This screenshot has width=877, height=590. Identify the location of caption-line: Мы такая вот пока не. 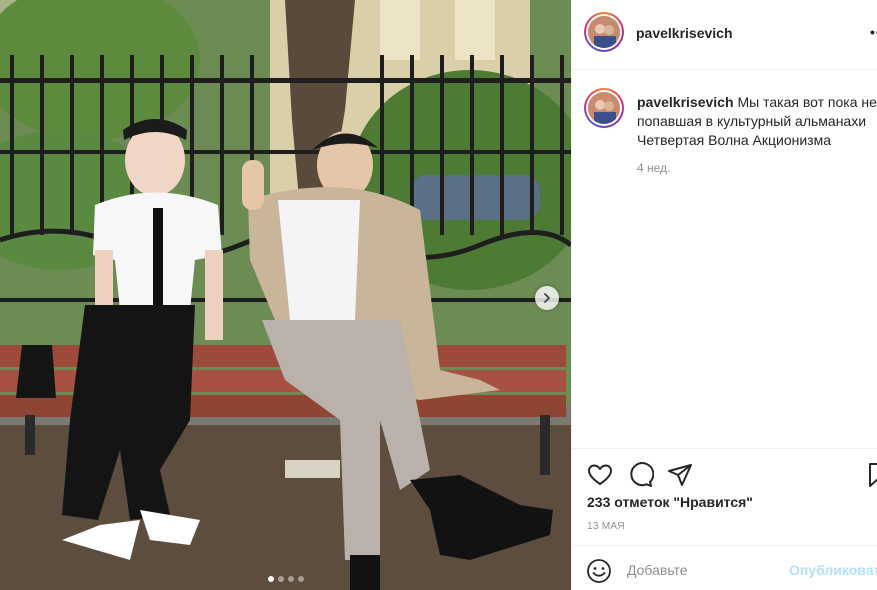
(807, 102).